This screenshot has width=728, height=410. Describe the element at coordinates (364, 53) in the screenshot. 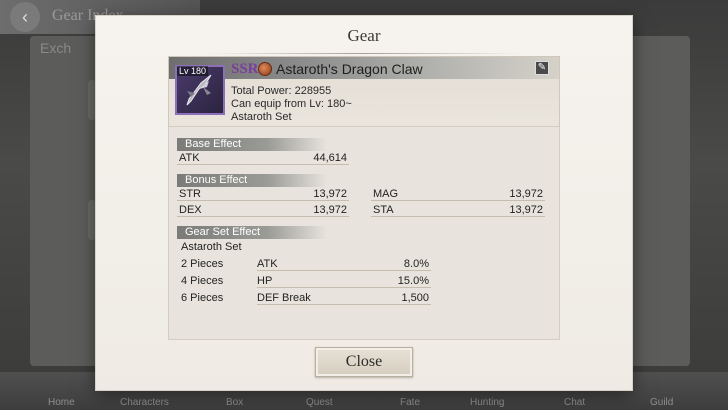

I see `title-divider` at that location.